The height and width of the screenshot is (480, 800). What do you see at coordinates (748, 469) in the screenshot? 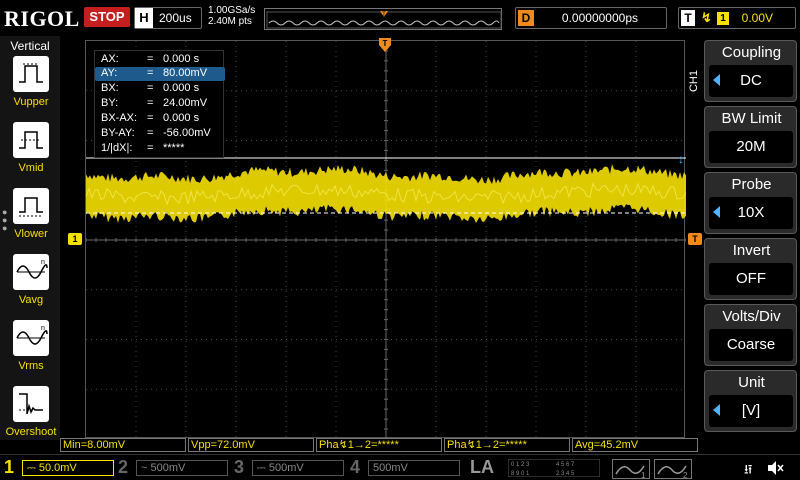
I see `usb-icon: ⭿` at bounding box center [748, 469].